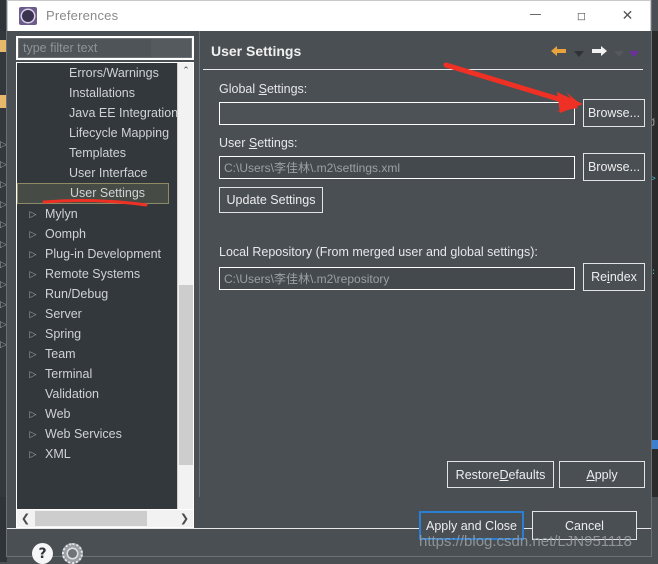 The width and height of the screenshot is (658, 564). Describe the element at coordinates (579, 54) in the screenshot. I see `back-chevron-down-icon` at that location.